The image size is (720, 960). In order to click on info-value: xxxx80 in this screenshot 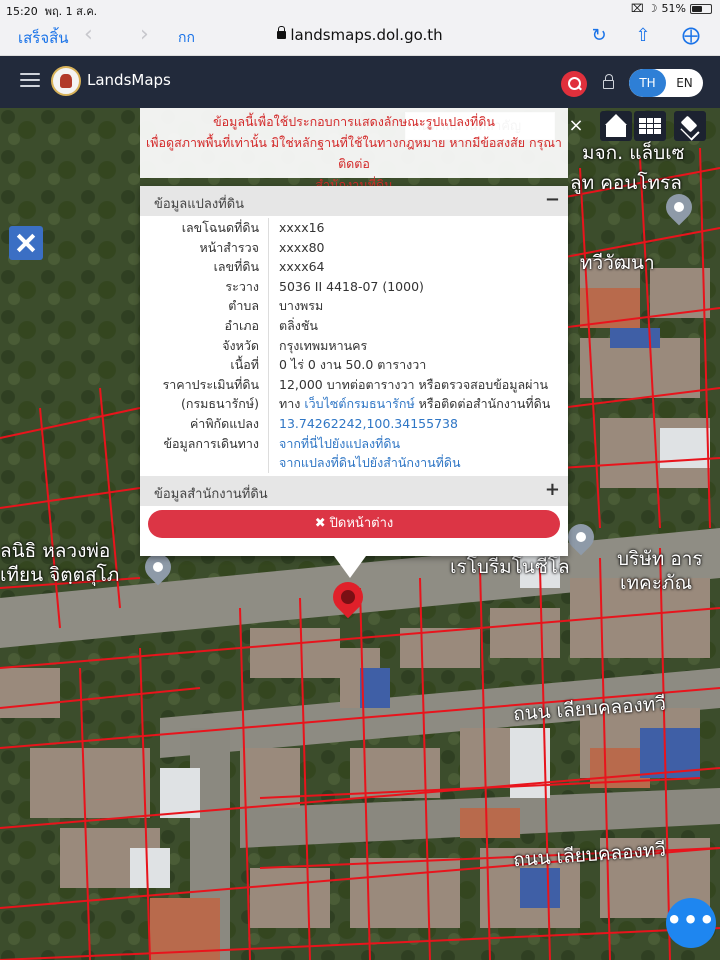, I will do `click(418, 247)`.